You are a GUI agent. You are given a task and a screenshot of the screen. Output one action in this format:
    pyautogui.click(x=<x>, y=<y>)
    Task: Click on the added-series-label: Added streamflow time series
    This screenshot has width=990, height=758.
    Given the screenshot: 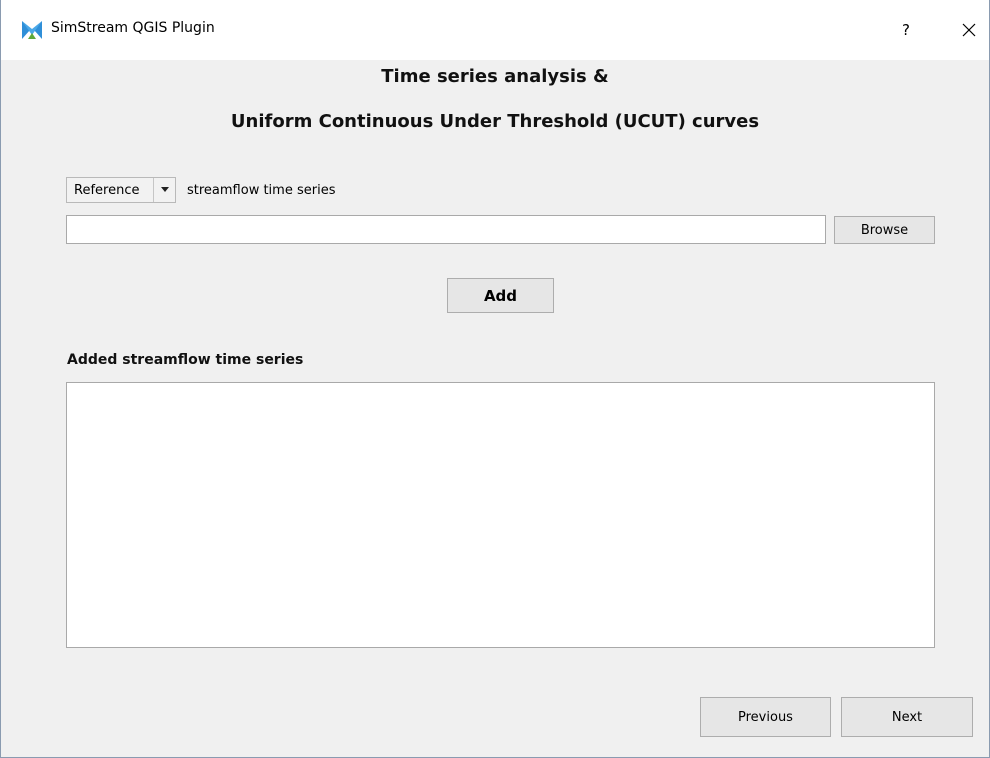 What is the action you would take?
    pyautogui.click(x=185, y=360)
    